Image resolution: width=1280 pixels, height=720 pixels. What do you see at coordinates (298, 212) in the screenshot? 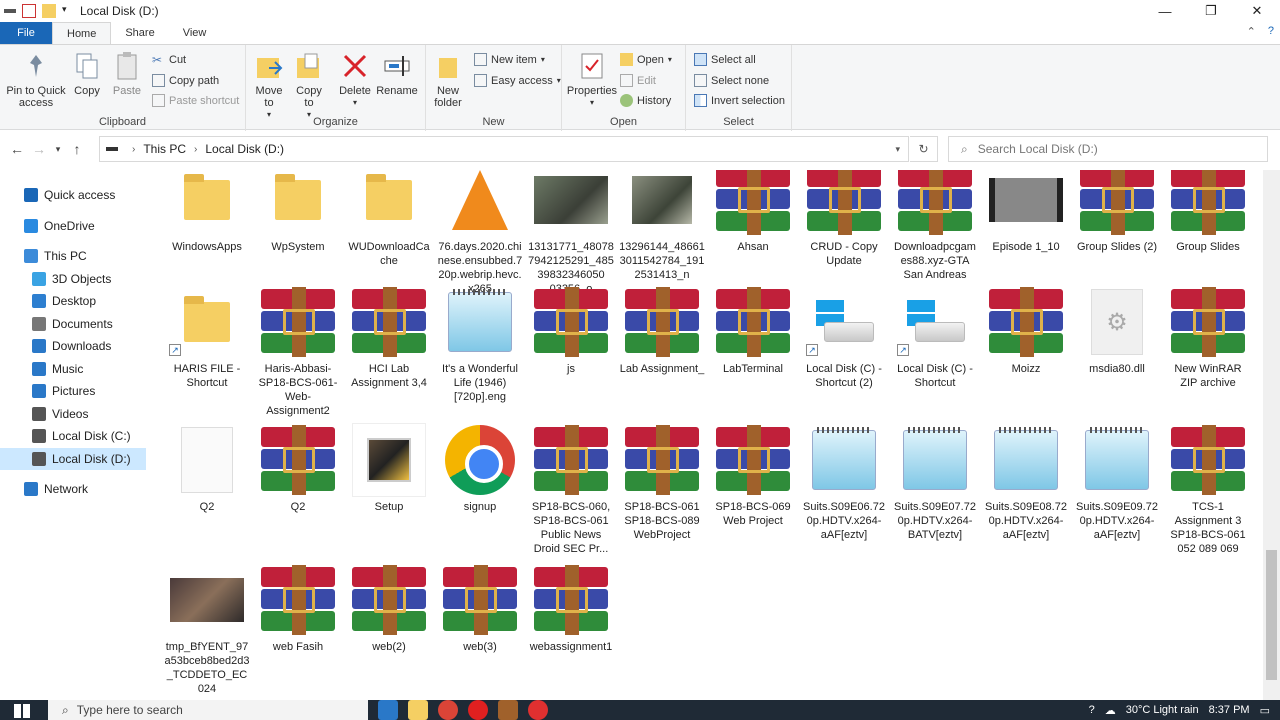
I see `file-item: WpSystem` at bounding box center [298, 212].